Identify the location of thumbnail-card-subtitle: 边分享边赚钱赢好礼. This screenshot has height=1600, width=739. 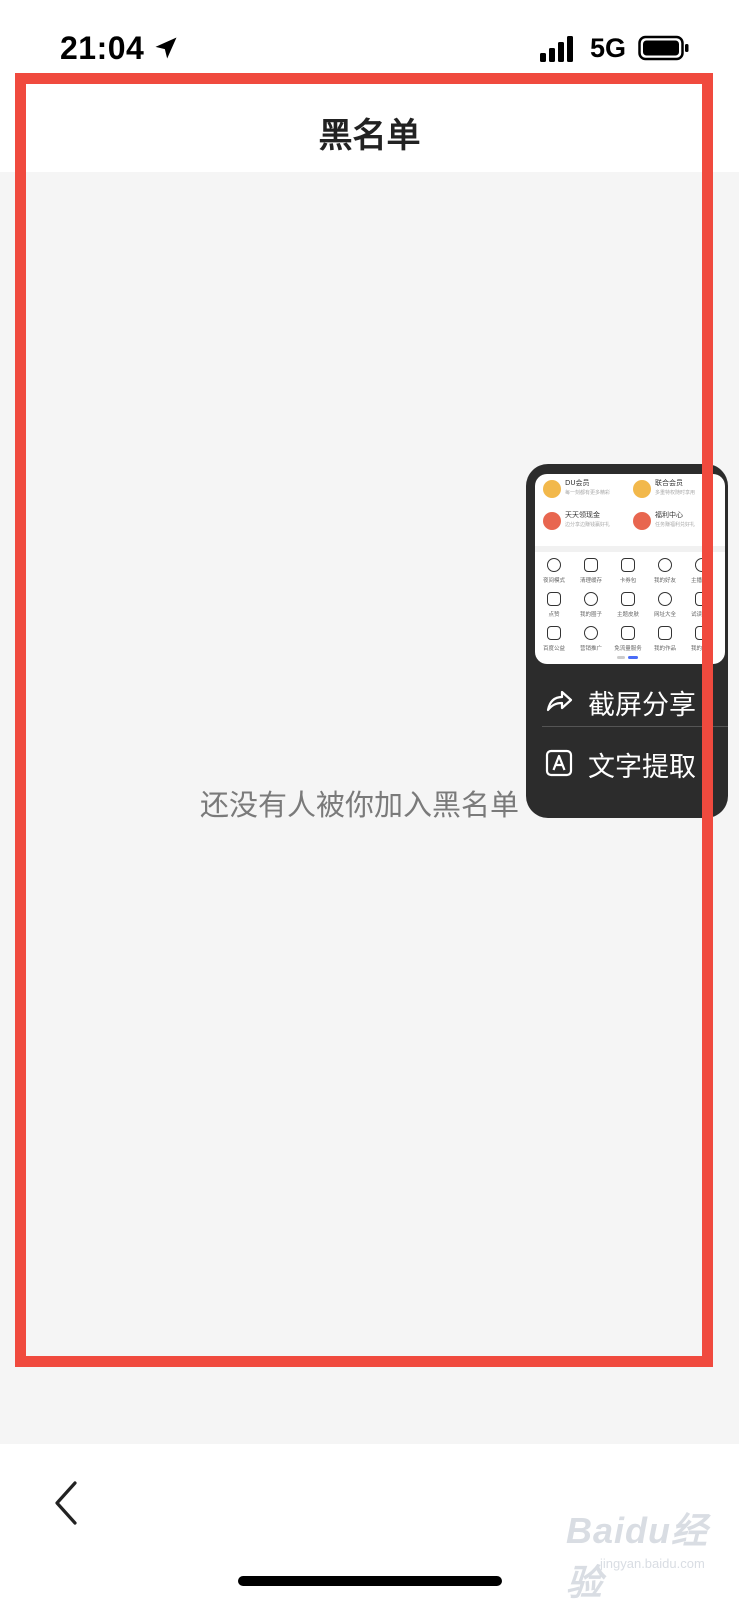
(588, 525).